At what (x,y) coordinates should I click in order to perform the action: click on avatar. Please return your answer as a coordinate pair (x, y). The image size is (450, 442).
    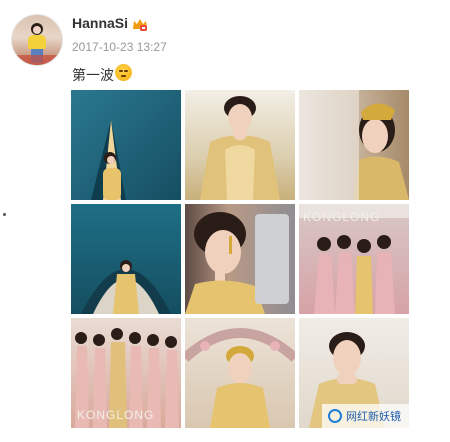
    Looking at the image, I should click on (37, 40).